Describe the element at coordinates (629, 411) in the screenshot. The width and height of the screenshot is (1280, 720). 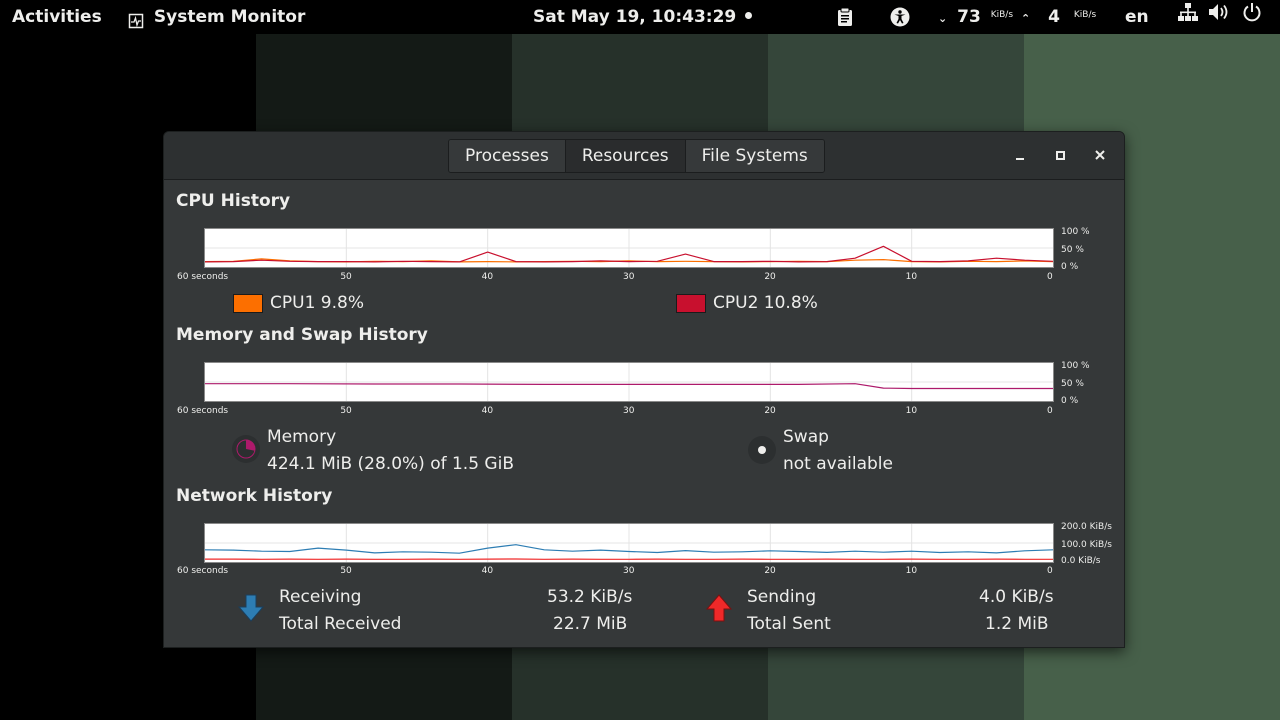
I see `memory-xlabel: 30` at that location.